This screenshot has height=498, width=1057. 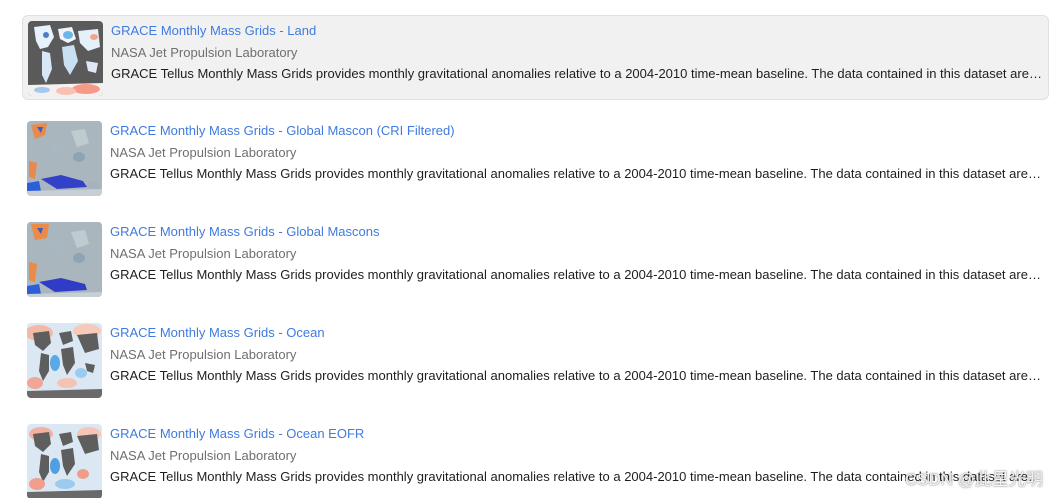 I want to click on ocean-map-thumbnail-icon, so click(x=64, y=360).